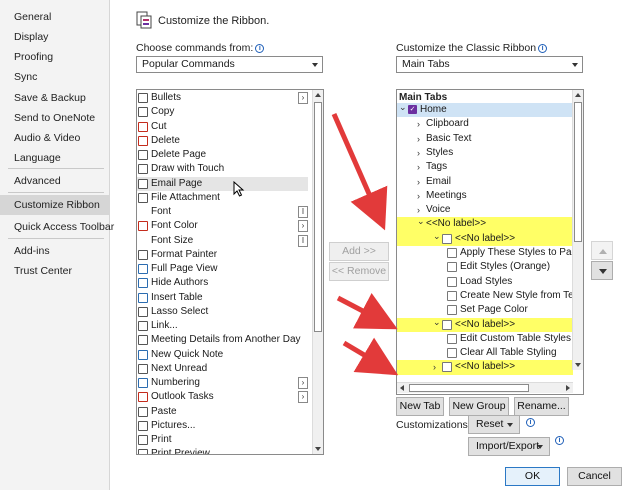  Describe the element at coordinates (568, 388) in the screenshot. I see `scroll-right-icon` at that location.